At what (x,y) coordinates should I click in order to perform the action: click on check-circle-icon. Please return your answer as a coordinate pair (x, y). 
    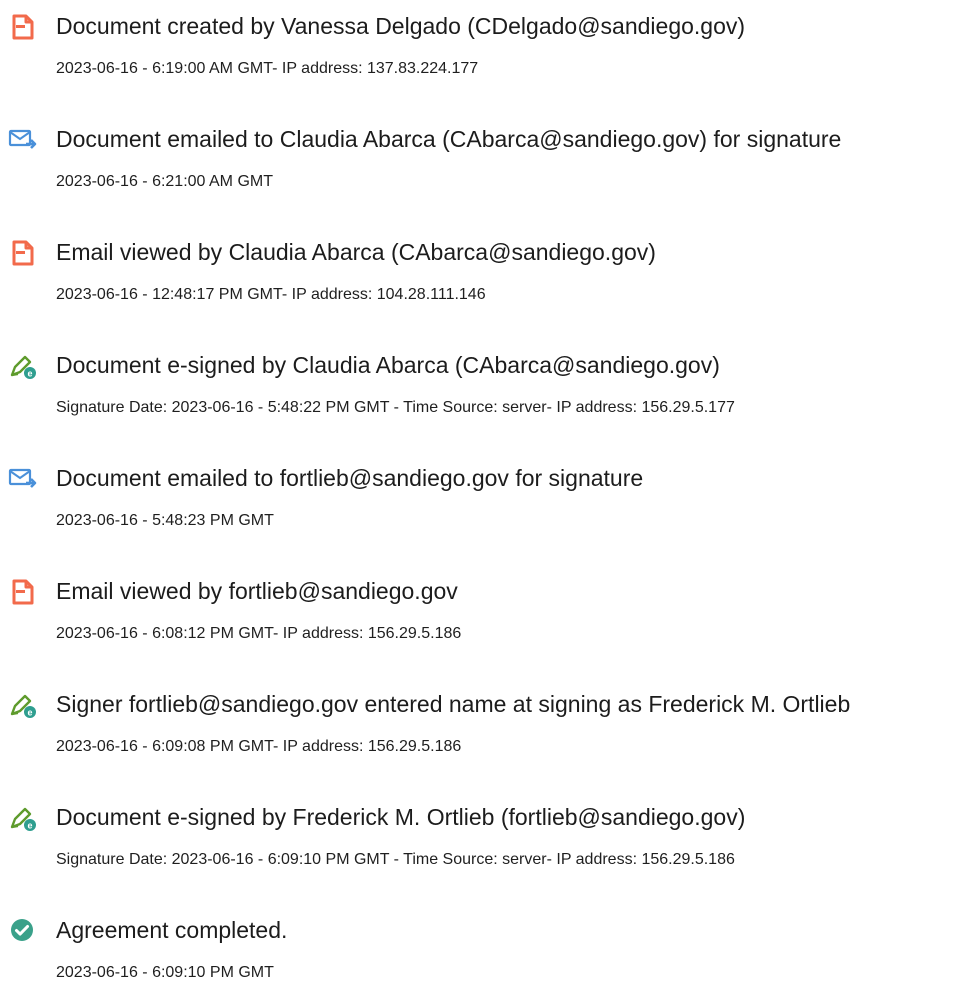
    Looking at the image, I should click on (23, 931).